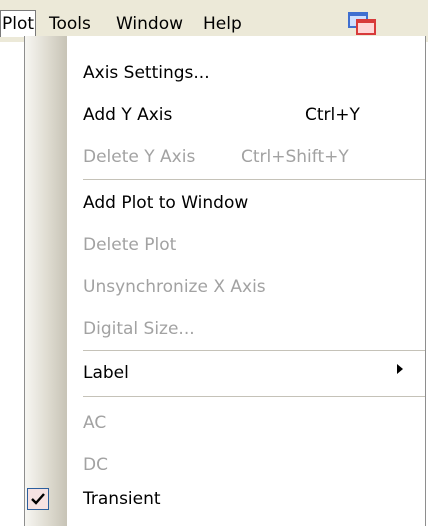 This screenshot has width=428, height=526. I want to click on menu-item-add-plot-to-window: Add Plot to Window, so click(165, 203).